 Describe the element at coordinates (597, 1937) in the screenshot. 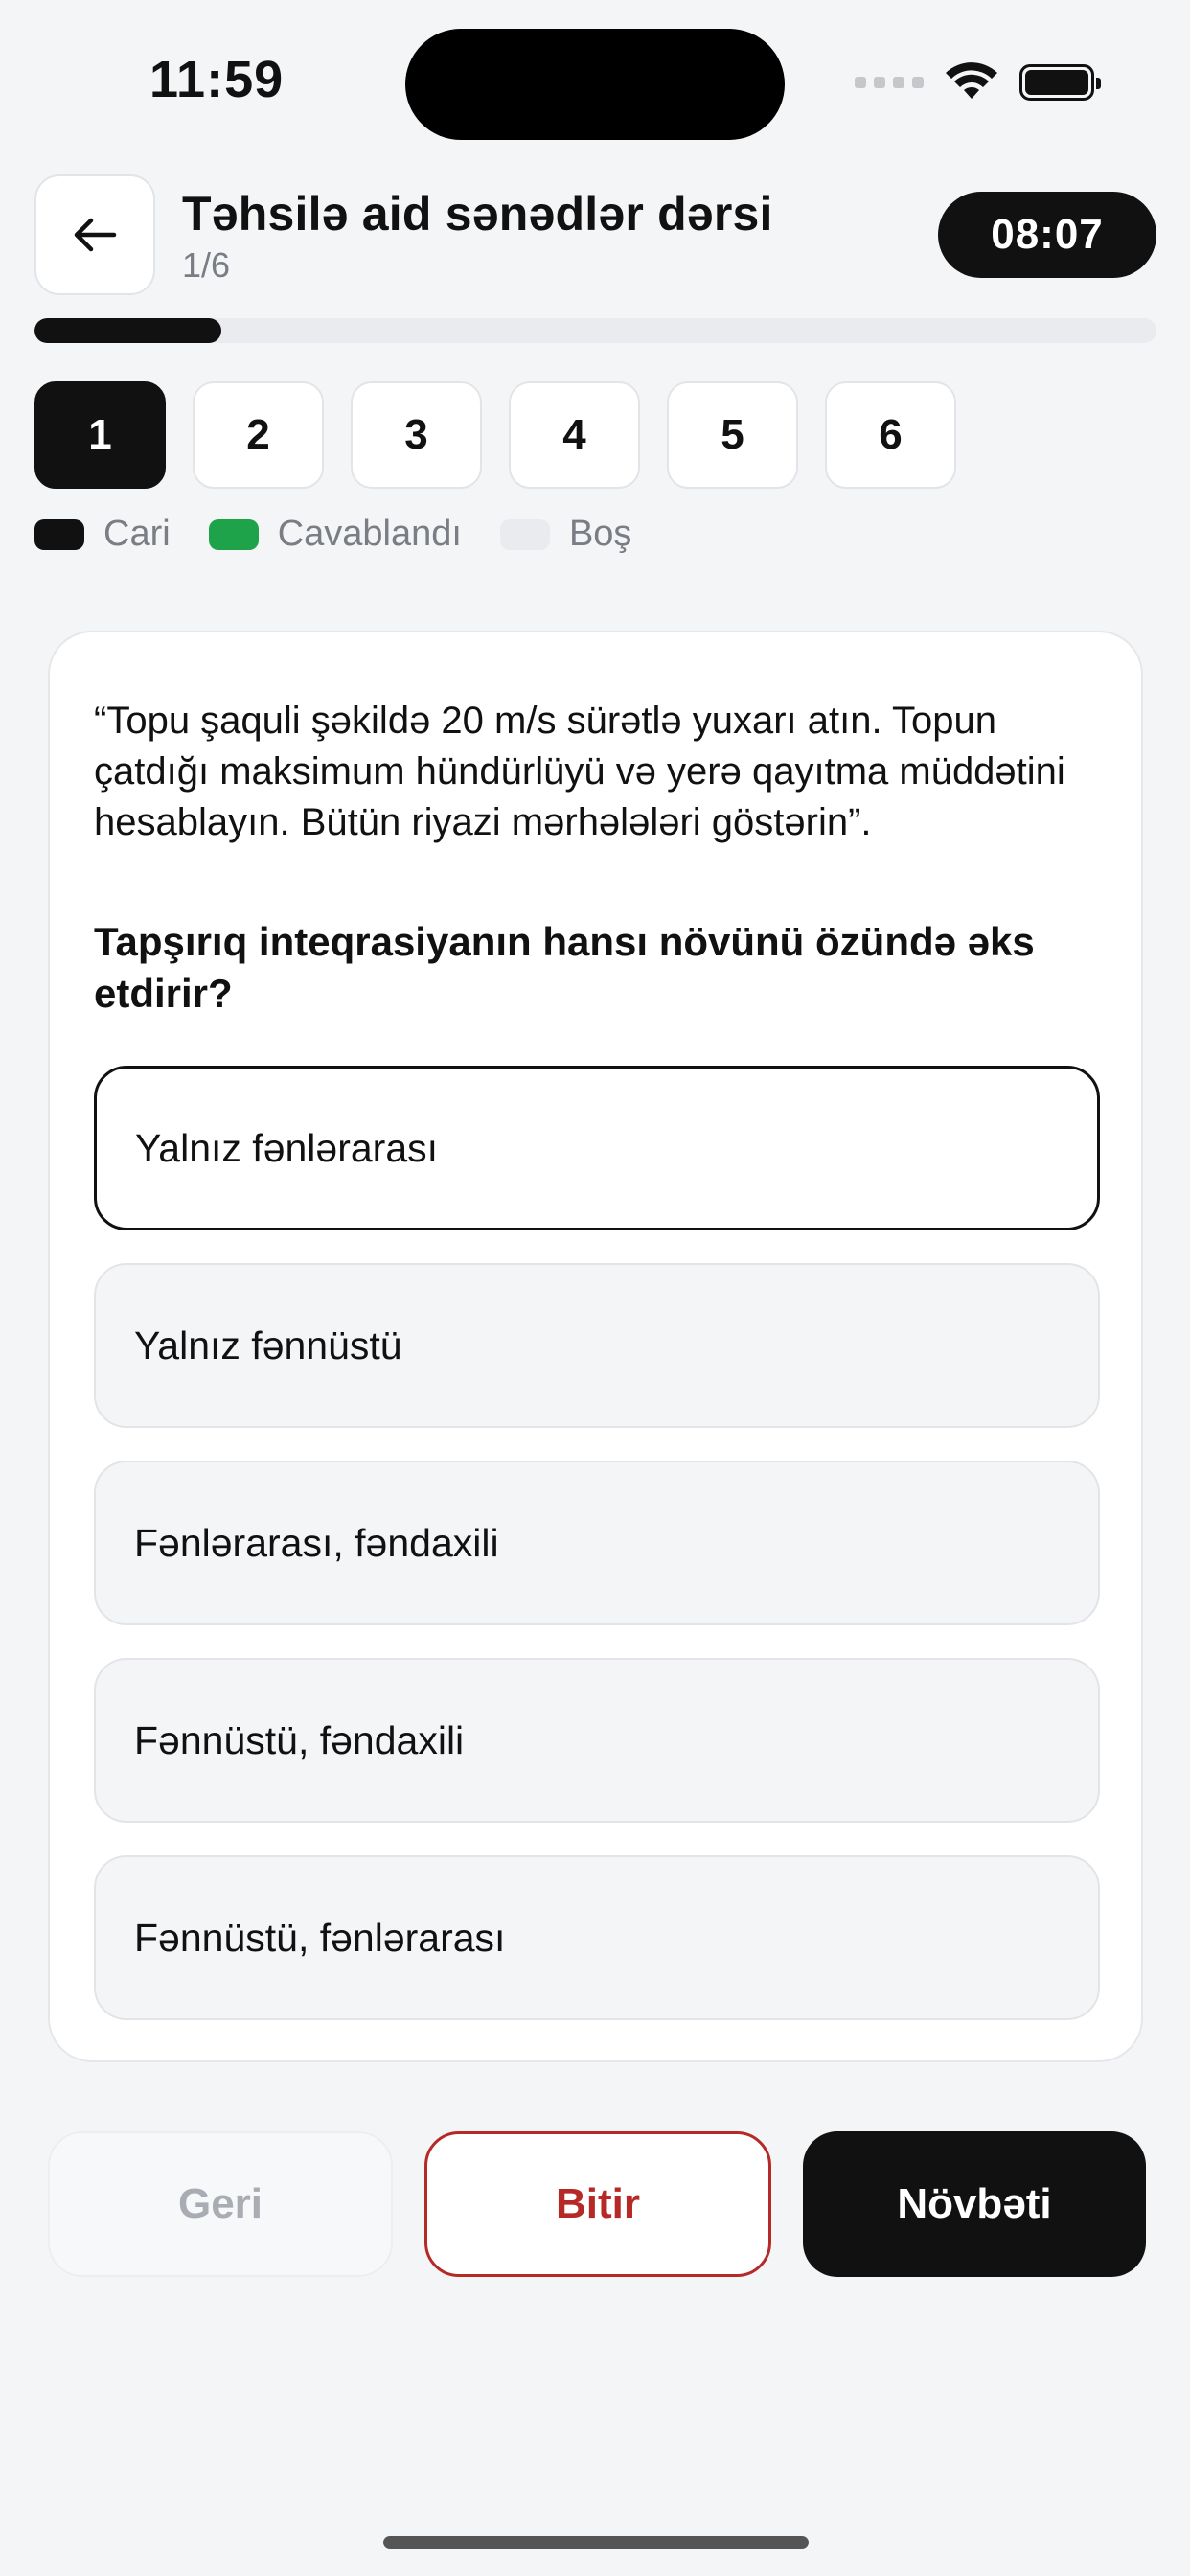

I see `answer-option-5: Fənnüstü, fənlərarası` at that location.